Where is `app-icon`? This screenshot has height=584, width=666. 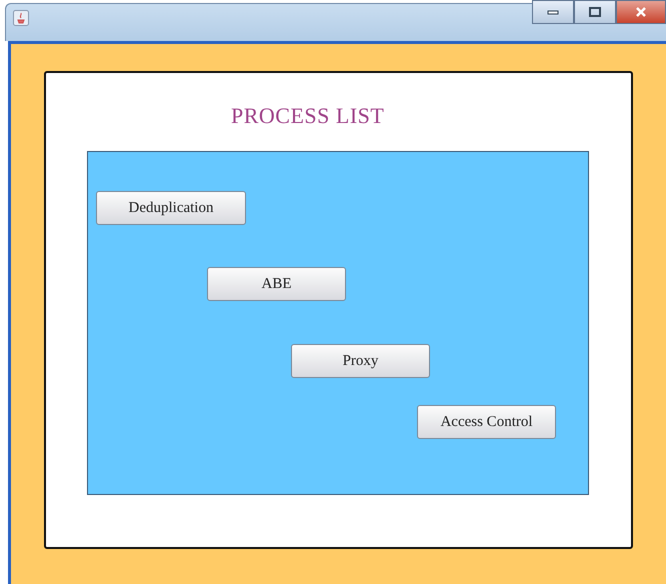
app-icon is located at coordinates (21, 18).